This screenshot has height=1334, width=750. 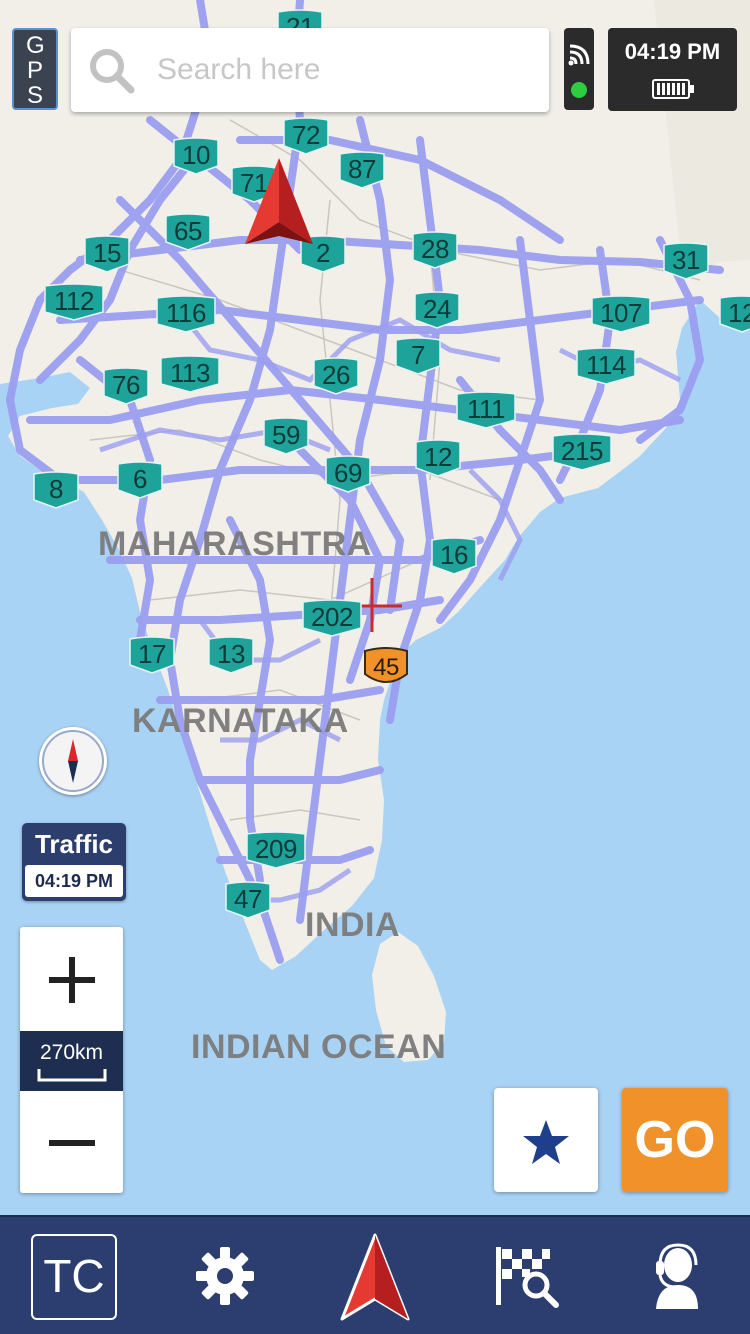 I want to click on clock-time: 04:19 PM, so click(x=672, y=51).